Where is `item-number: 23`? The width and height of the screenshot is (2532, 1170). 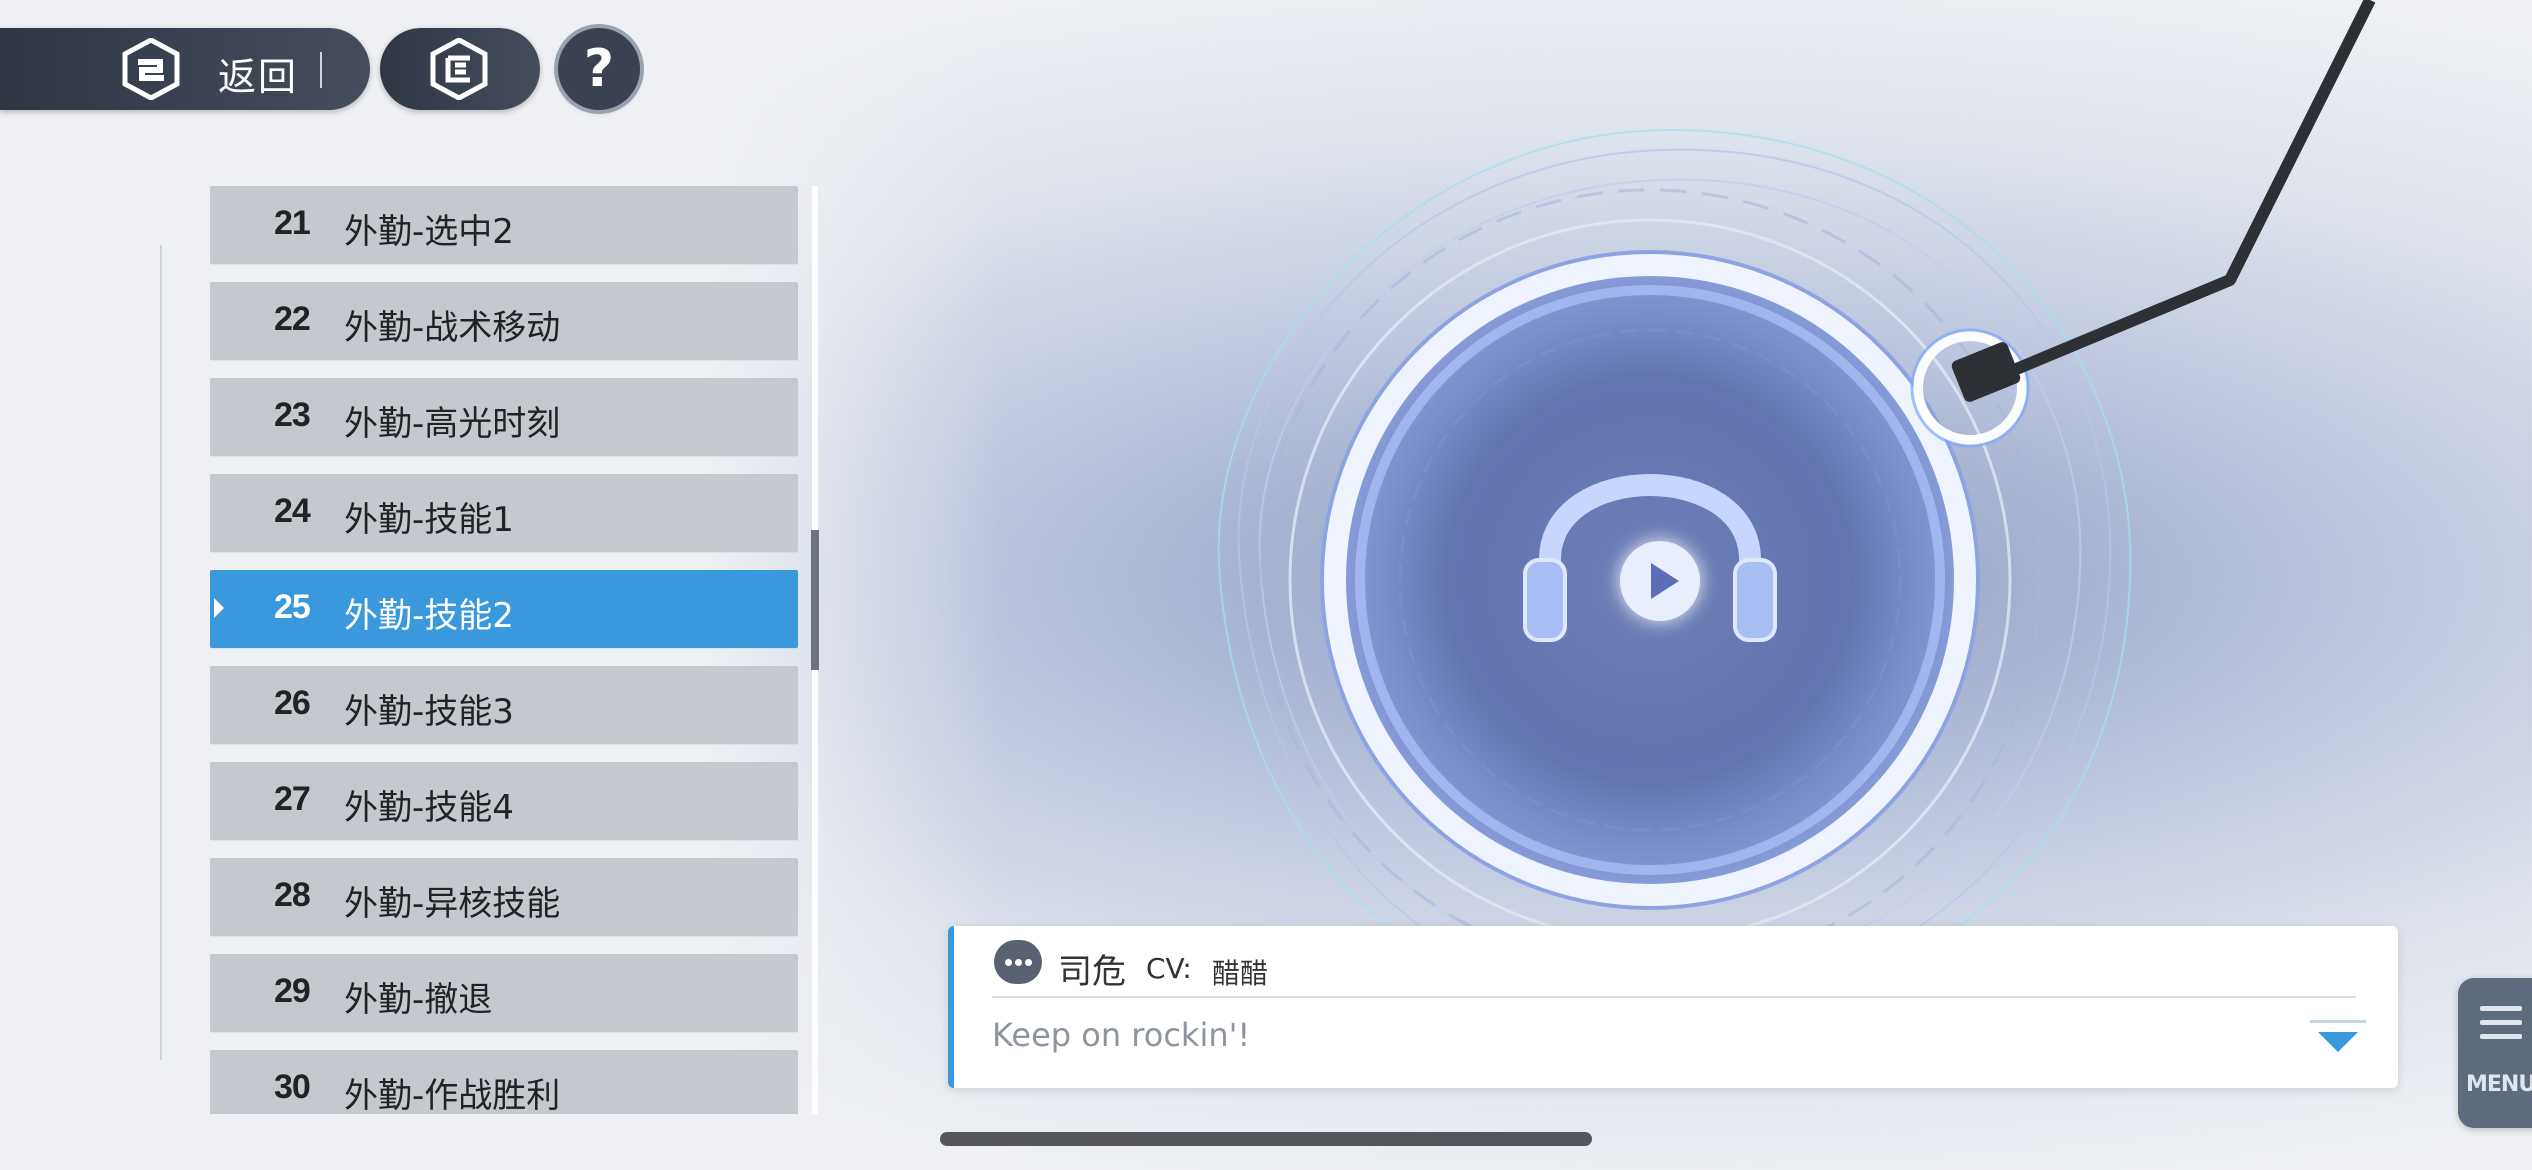 item-number: 23 is located at coordinates (292, 415).